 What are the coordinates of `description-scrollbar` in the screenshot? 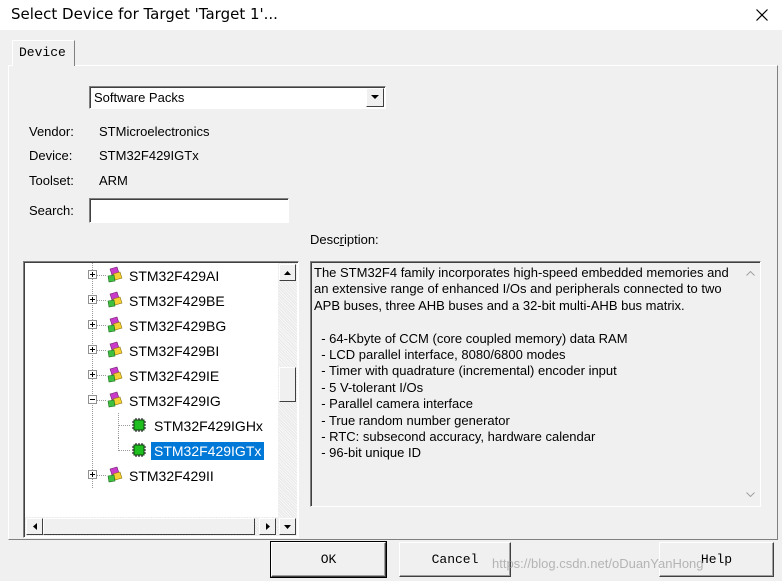 It's located at (749, 384).